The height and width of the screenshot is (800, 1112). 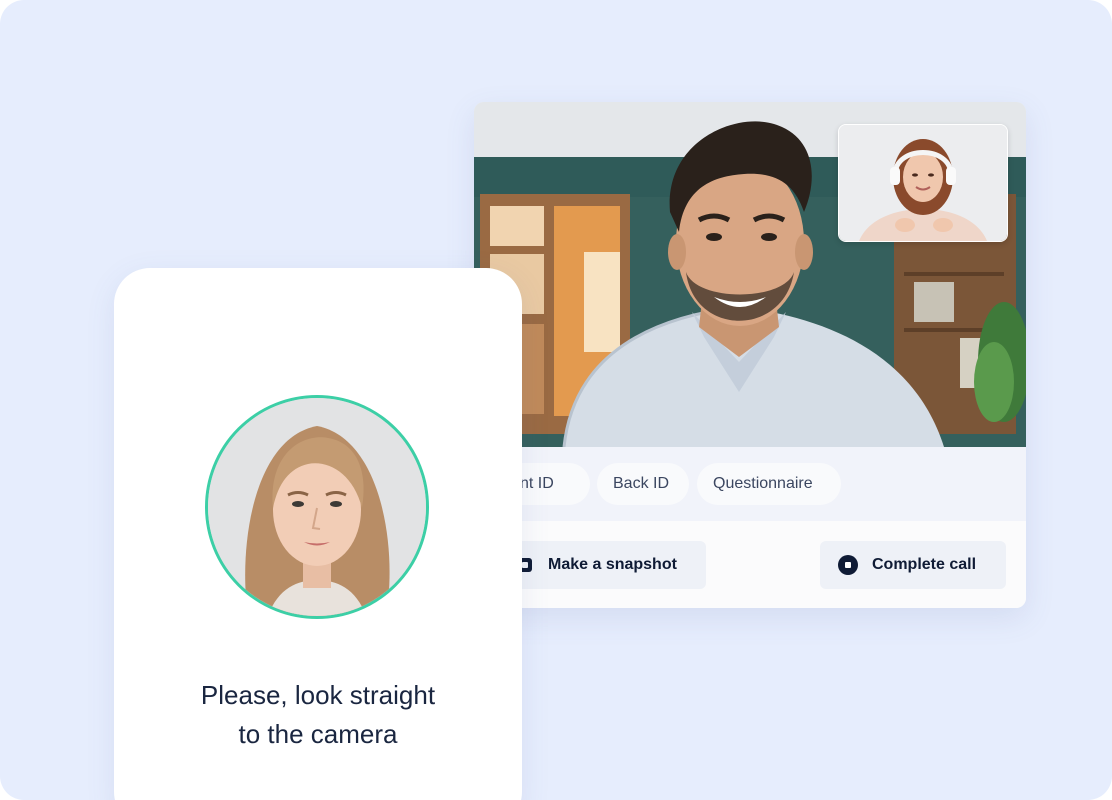 I want to click on tab-questionnaire: Questionnaire, so click(x=769, y=484).